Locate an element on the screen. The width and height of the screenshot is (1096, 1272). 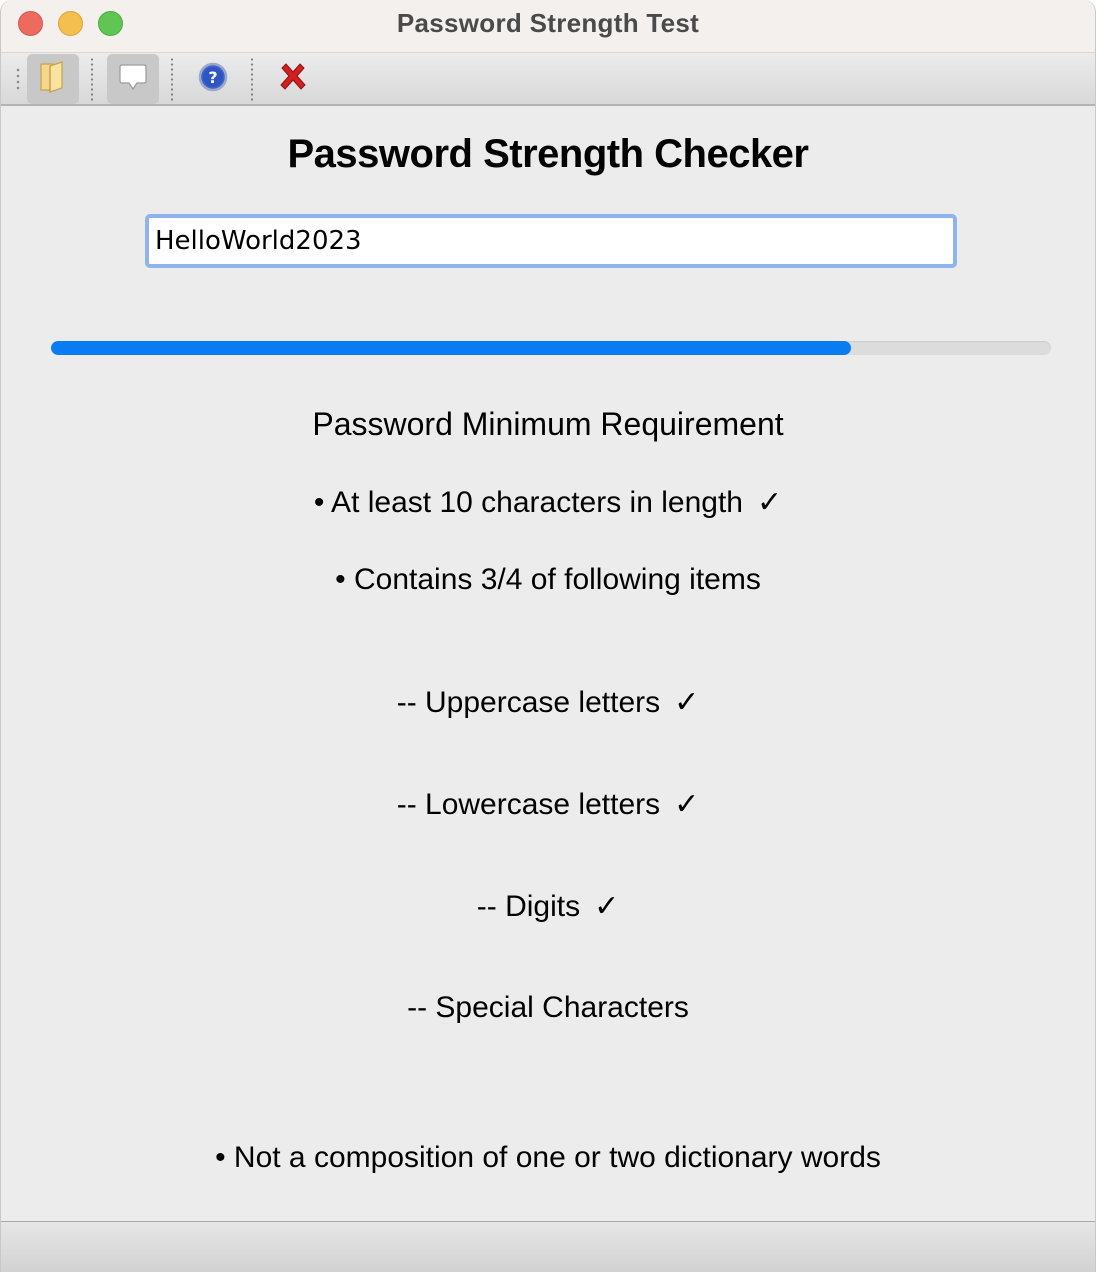
requirement-text: -- Lowercase letters is located at coordinates (528, 804).